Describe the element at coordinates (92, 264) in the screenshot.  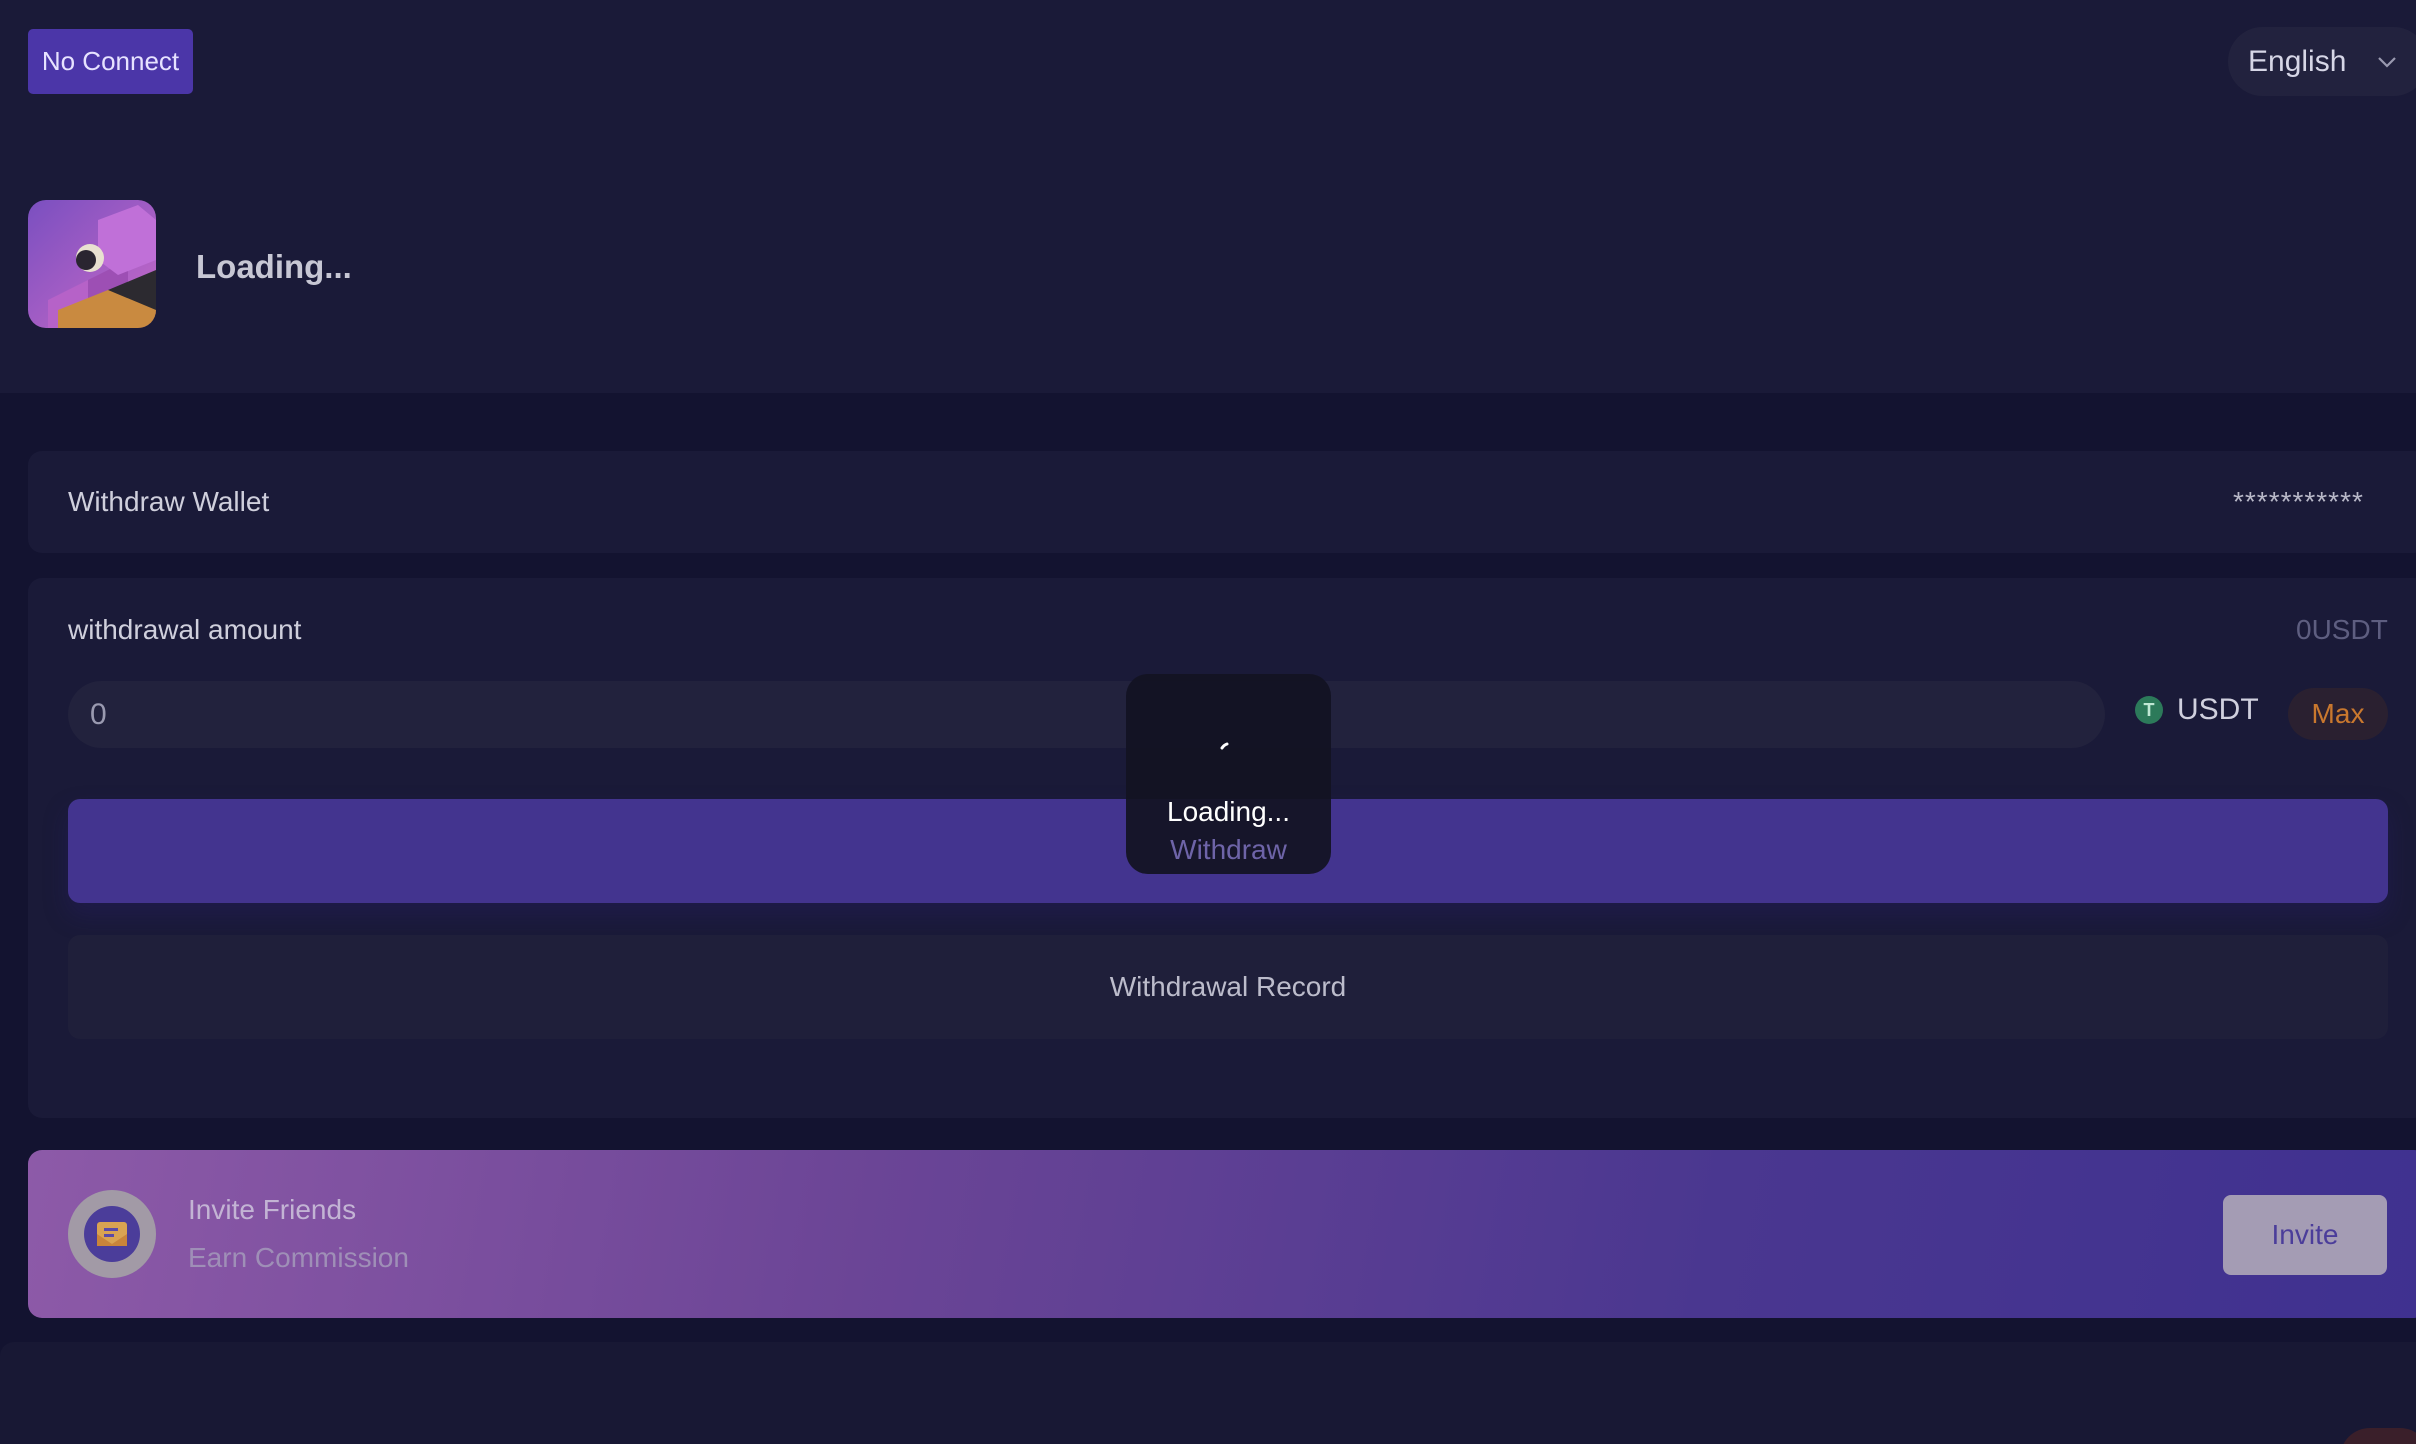
I see `app-logo` at that location.